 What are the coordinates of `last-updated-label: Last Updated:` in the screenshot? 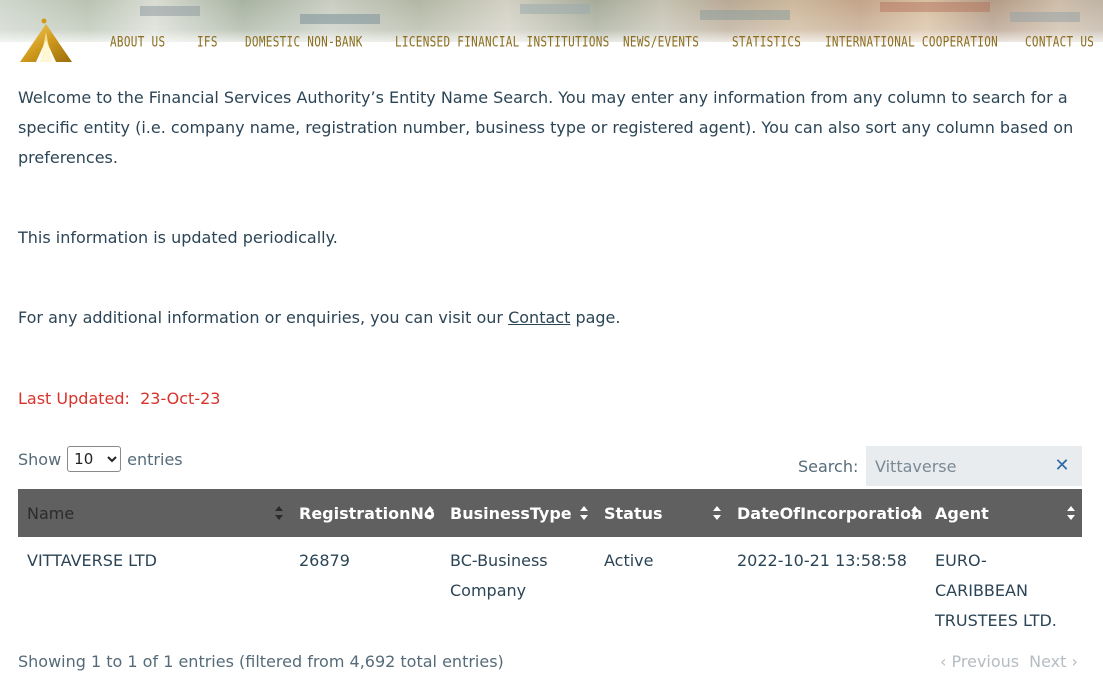 It's located at (74, 398).